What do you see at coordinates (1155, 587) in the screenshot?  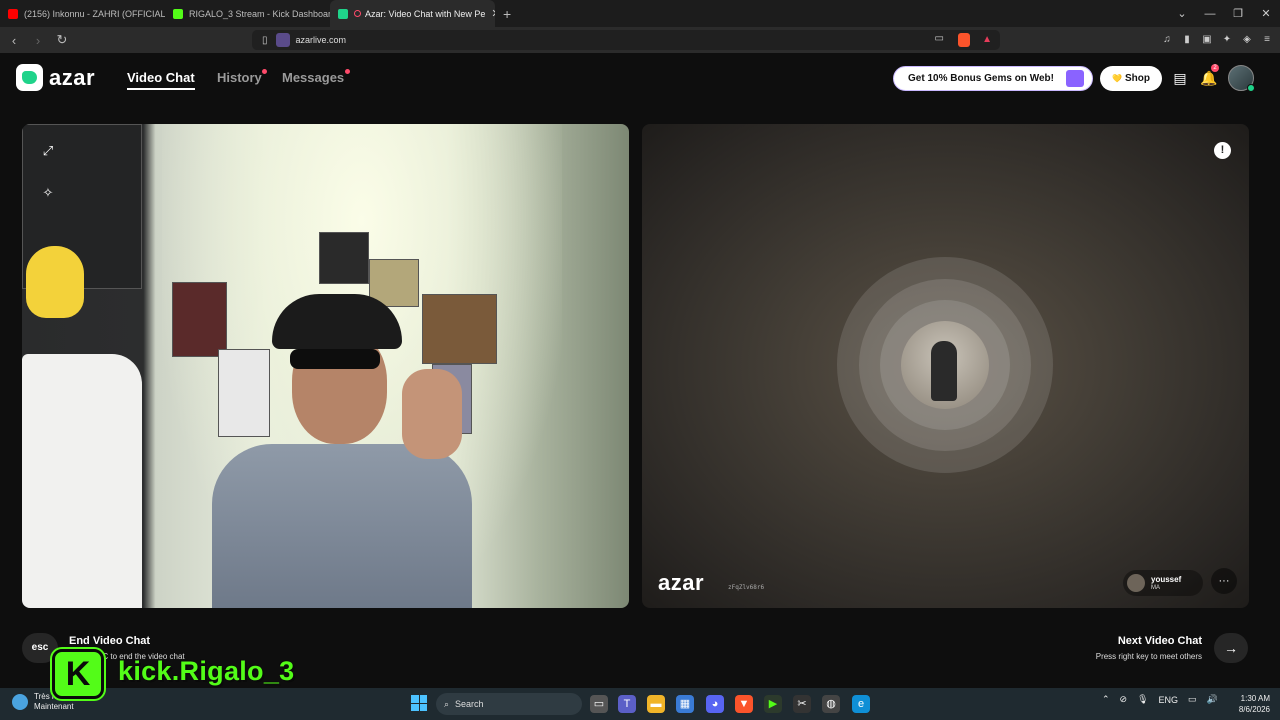 I see `peer-country: MA` at bounding box center [1155, 587].